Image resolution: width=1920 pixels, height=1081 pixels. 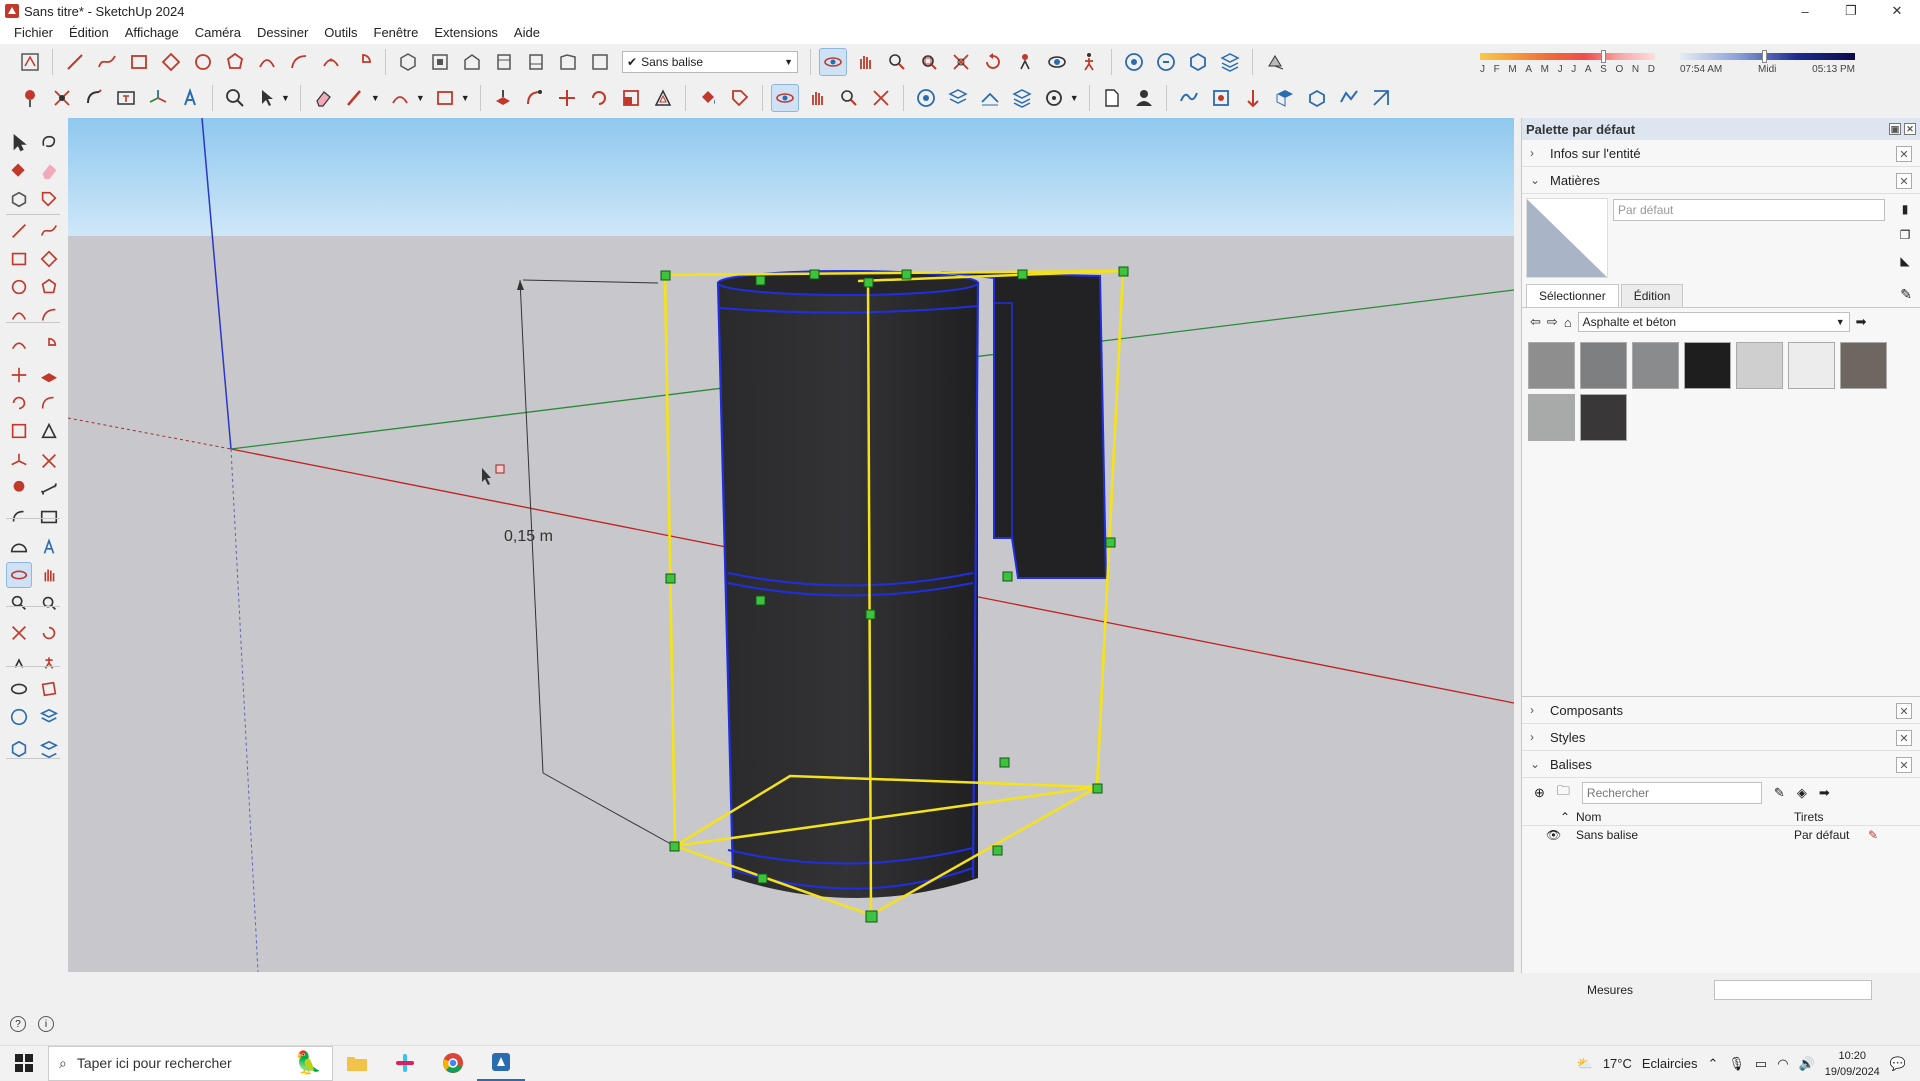 I want to click on tag-tool-icon, so click(x=740, y=98).